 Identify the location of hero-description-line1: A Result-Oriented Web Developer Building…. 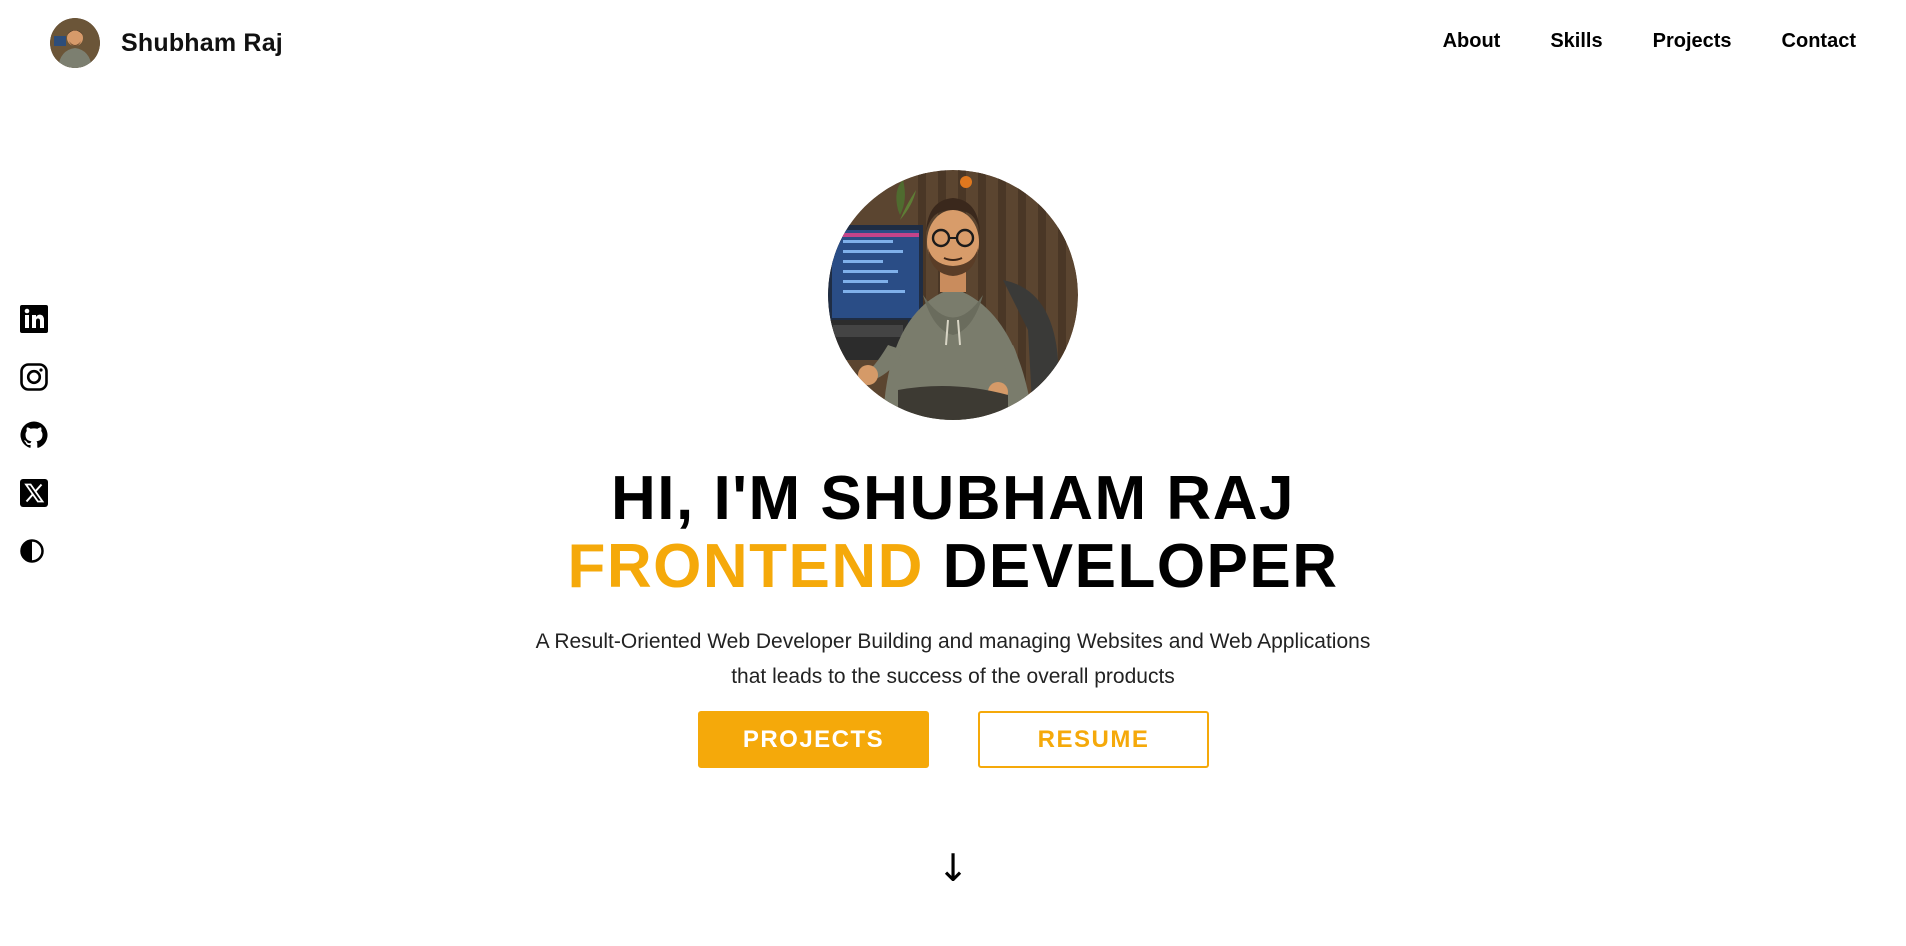
(953, 641).